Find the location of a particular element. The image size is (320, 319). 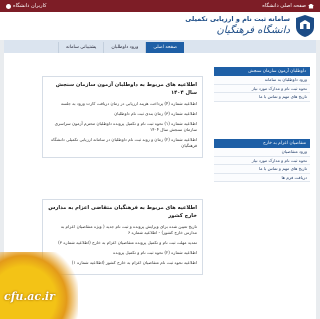

tab-candidates-login: ورود داوطلبان is located at coordinates (124, 47).